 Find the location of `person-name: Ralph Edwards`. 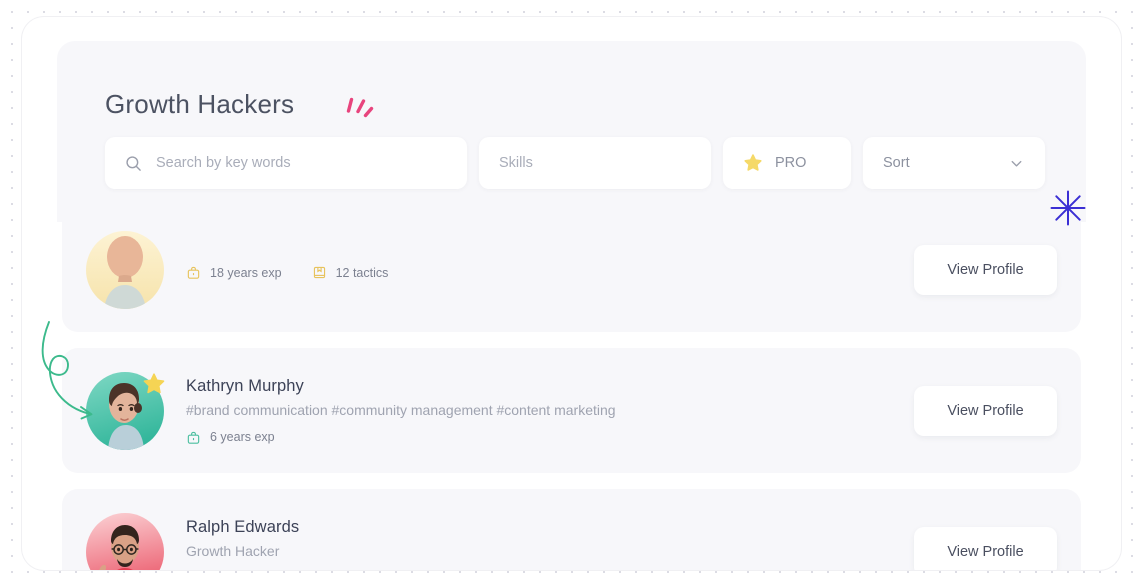

person-name: Ralph Edwards is located at coordinates (243, 526).